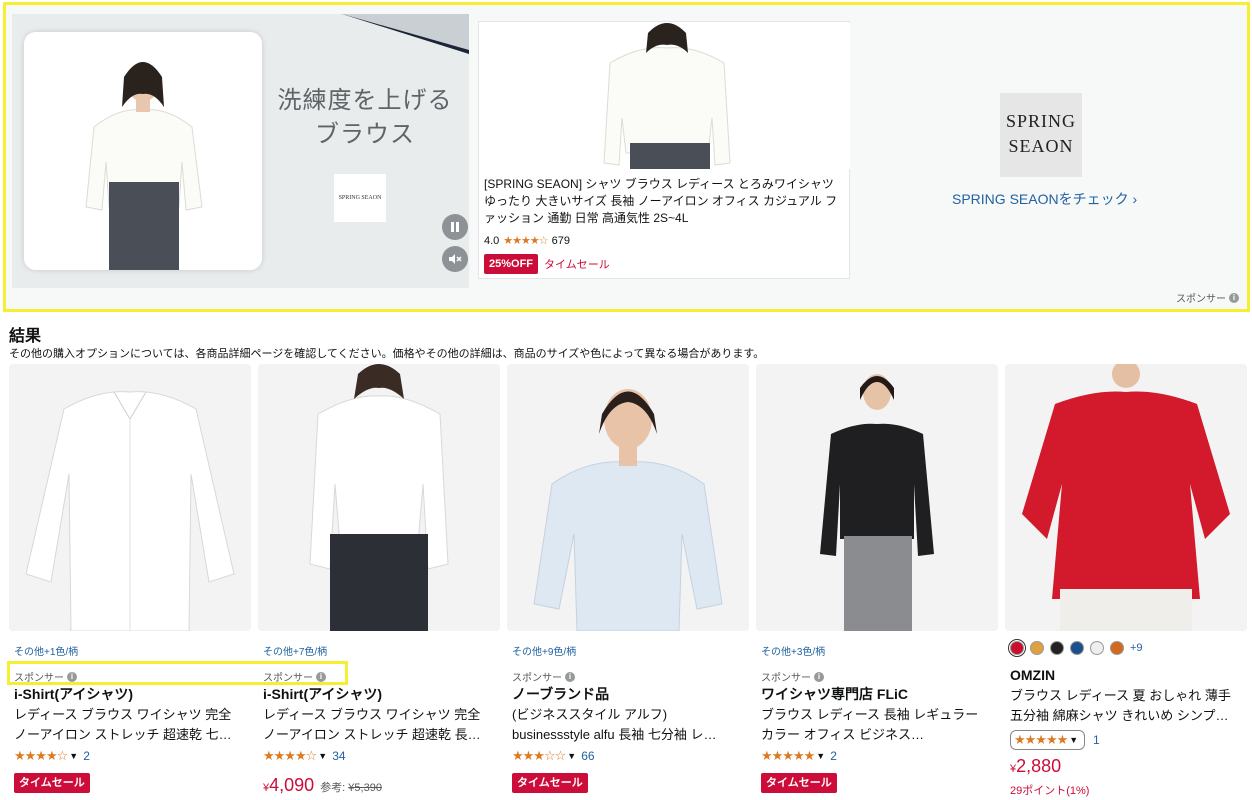 The image size is (1252, 800). Describe the element at coordinates (561, 694) in the screenshot. I see `product-brand: ノーブランド品` at that location.